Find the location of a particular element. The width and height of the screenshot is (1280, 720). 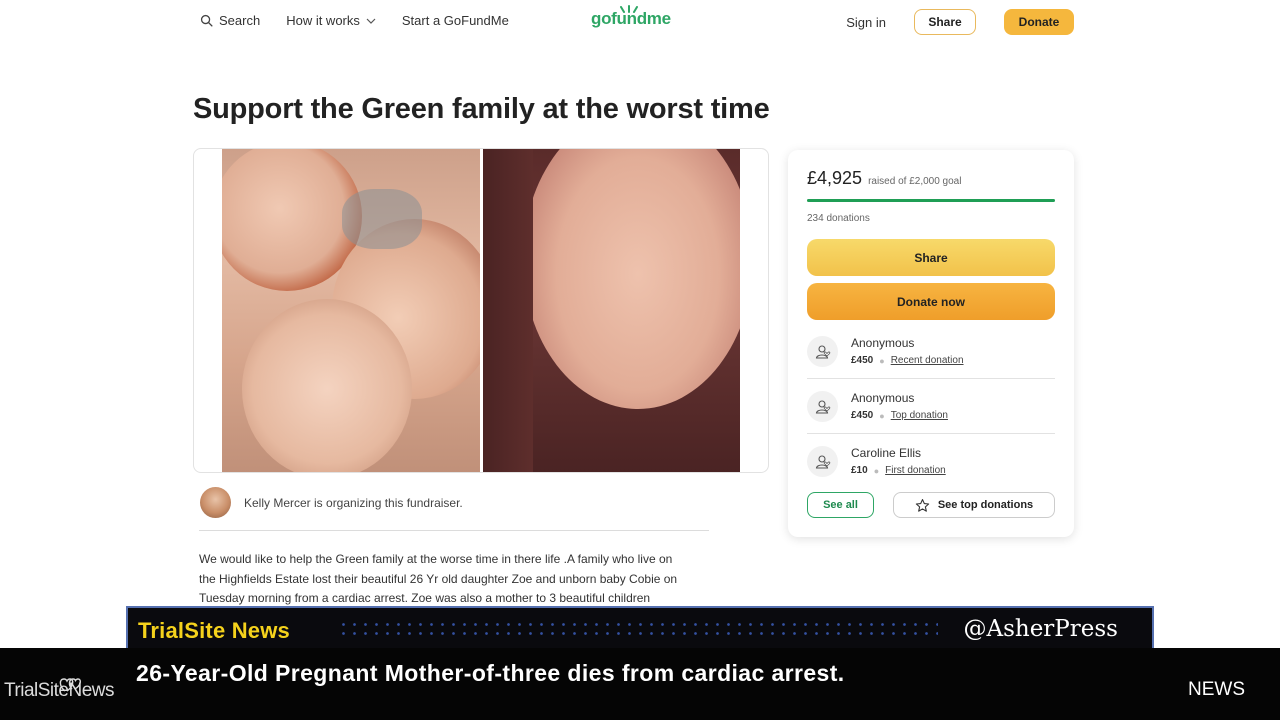

start-label: Start a GoFundMe is located at coordinates (455, 20).